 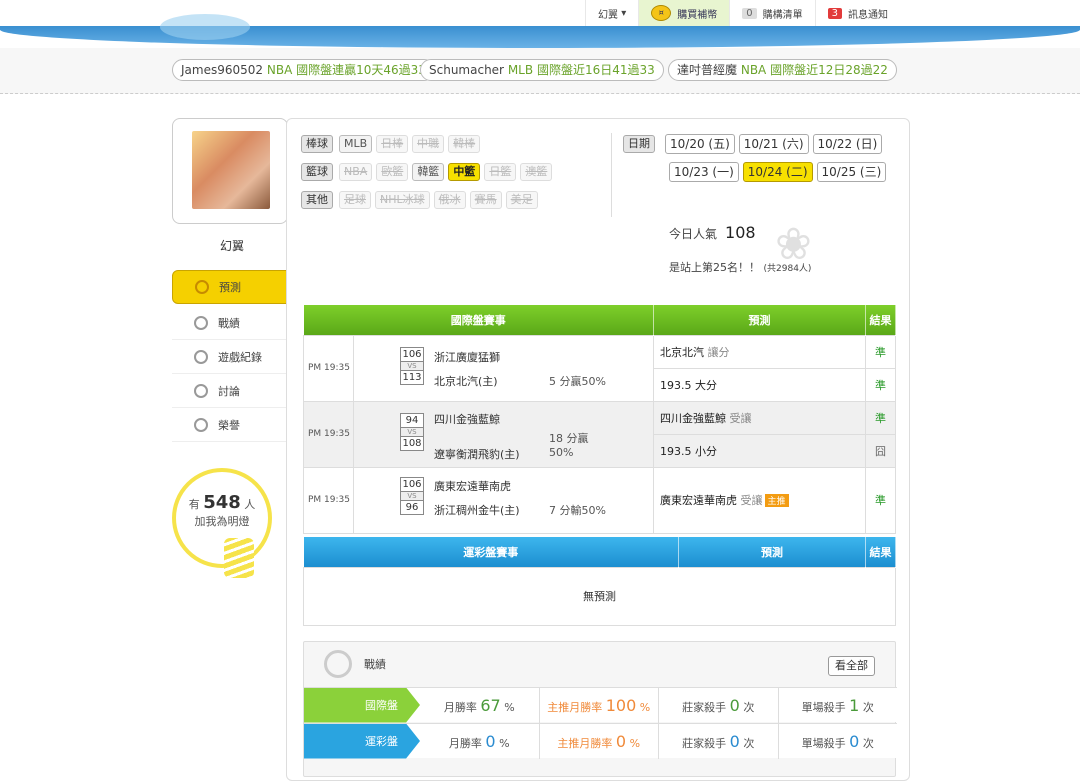 I want to click on fans-prefix: 有, so click(x=194, y=504).